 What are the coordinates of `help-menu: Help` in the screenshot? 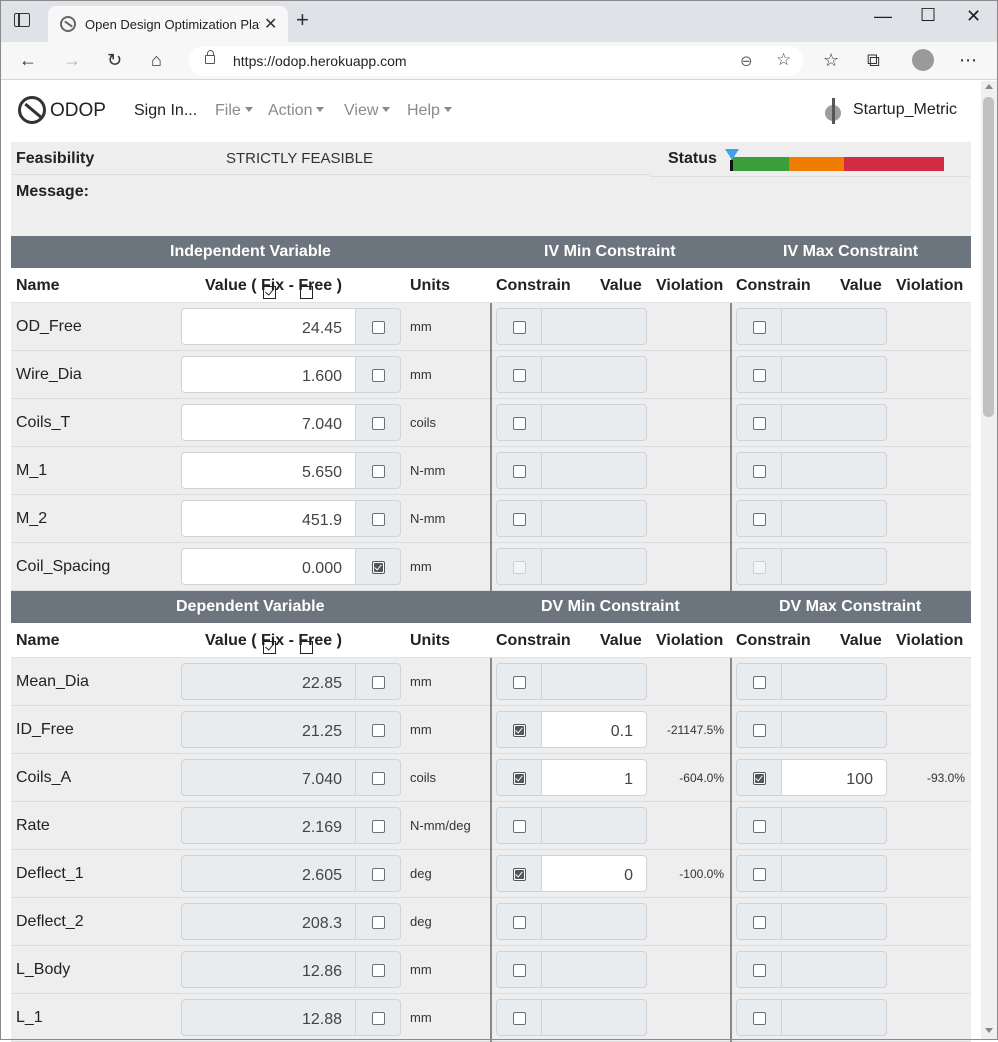 It's located at (429, 111).